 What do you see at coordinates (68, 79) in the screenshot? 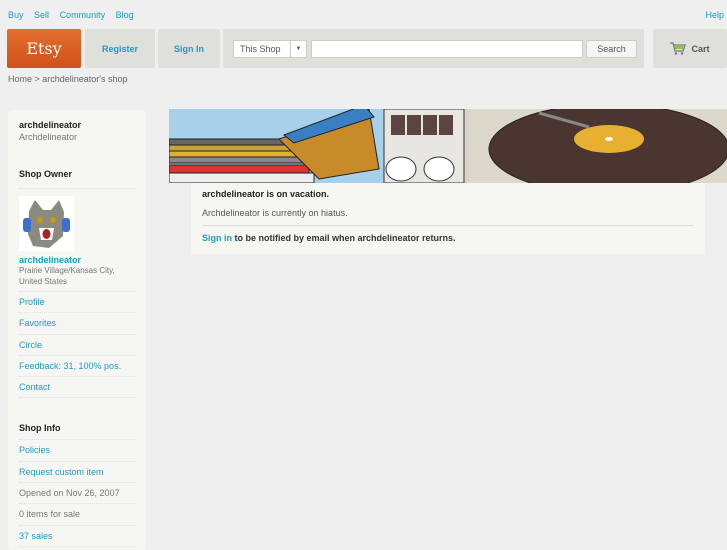
I see `breadcrumb: Home > archdelineator's shop` at bounding box center [68, 79].